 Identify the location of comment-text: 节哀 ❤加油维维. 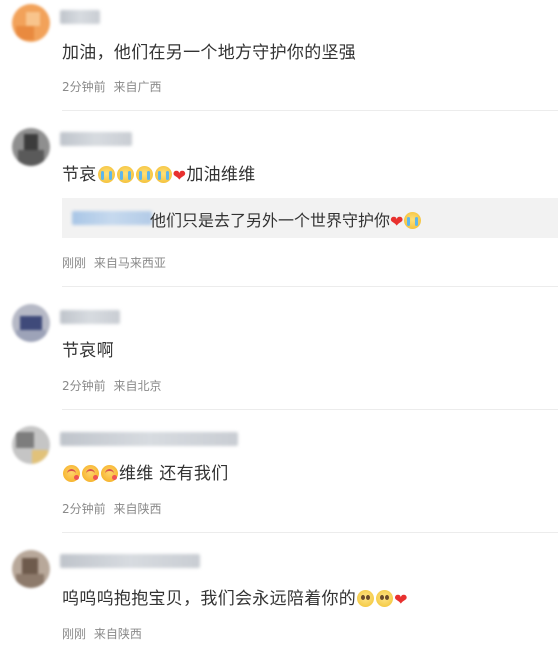
(159, 175).